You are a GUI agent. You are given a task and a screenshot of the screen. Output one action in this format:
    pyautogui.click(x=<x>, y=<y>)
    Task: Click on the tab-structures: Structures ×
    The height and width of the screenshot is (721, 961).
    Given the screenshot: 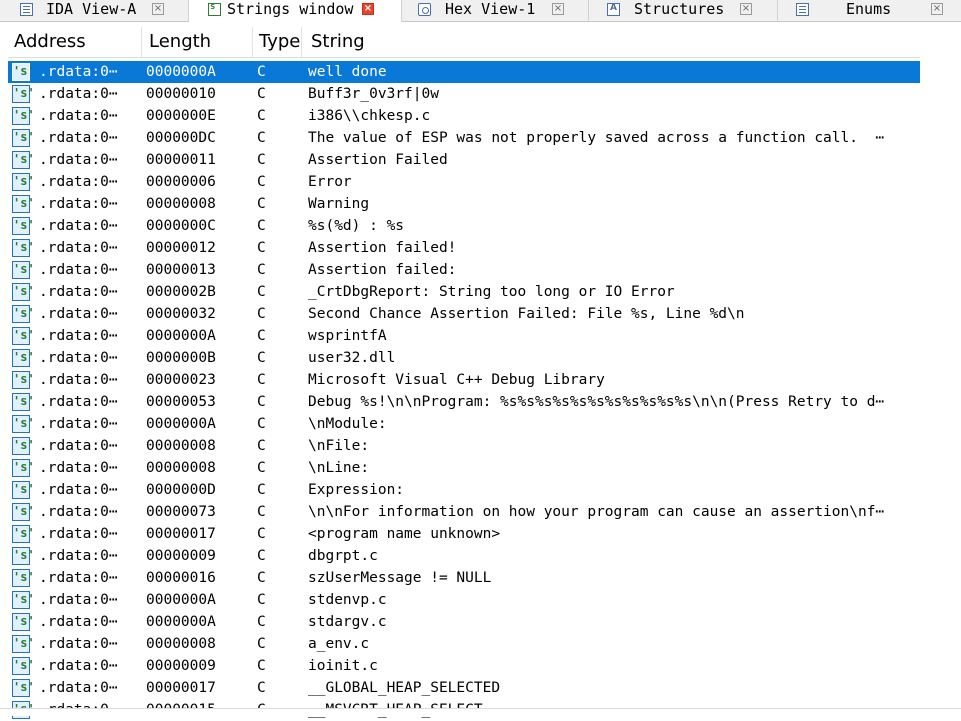 What is the action you would take?
    pyautogui.click(x=683, y=10)
    